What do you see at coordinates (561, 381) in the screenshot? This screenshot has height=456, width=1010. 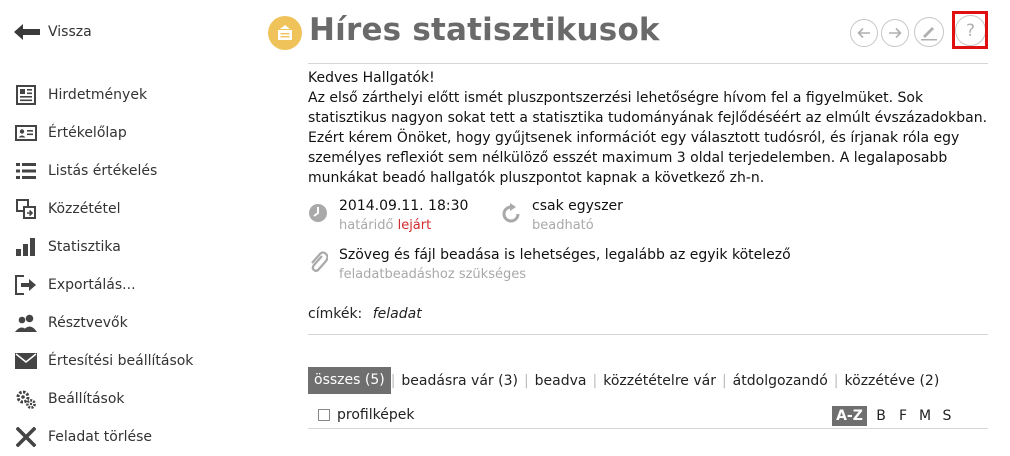 I see `filter-submitted: beadva` at bounding box center [561, 381].